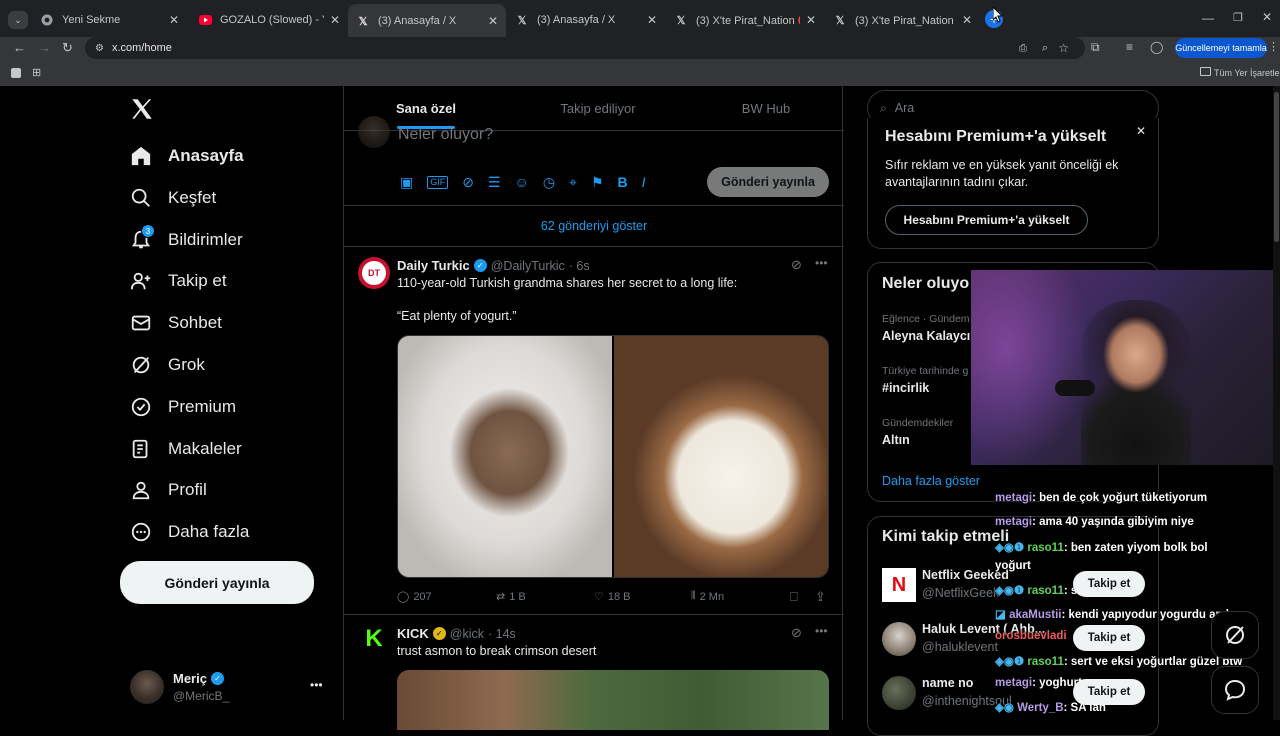 The image size is (1280, 736). What do you see at coordinates (1063, 48) in the screenshot?
I see `bookmark-star-icon: ☆` at bounding box center [1063, 48].